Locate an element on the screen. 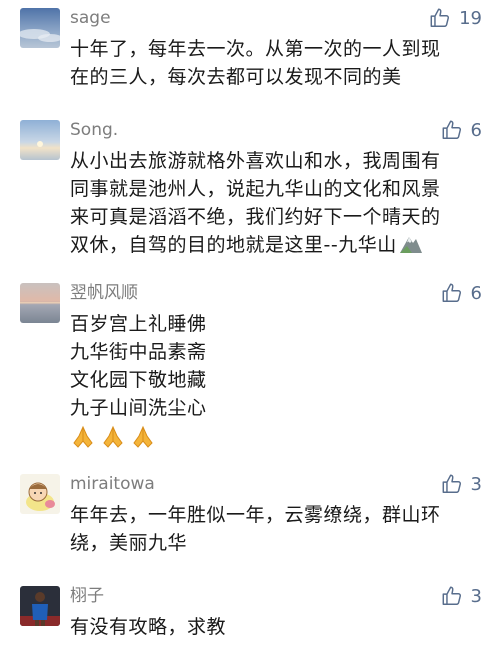 The image size is (500, 661). avatar-image-sky is located at coordinates (40, 28).